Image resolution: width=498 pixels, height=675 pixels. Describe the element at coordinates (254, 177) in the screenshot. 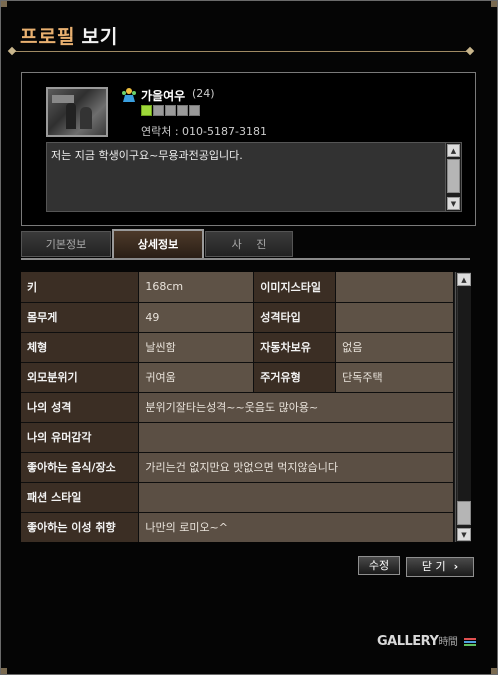

I see `intro-textbox: 저는 지금 학생이구요~무용과전공입니다. ▲ ▼` at that location.